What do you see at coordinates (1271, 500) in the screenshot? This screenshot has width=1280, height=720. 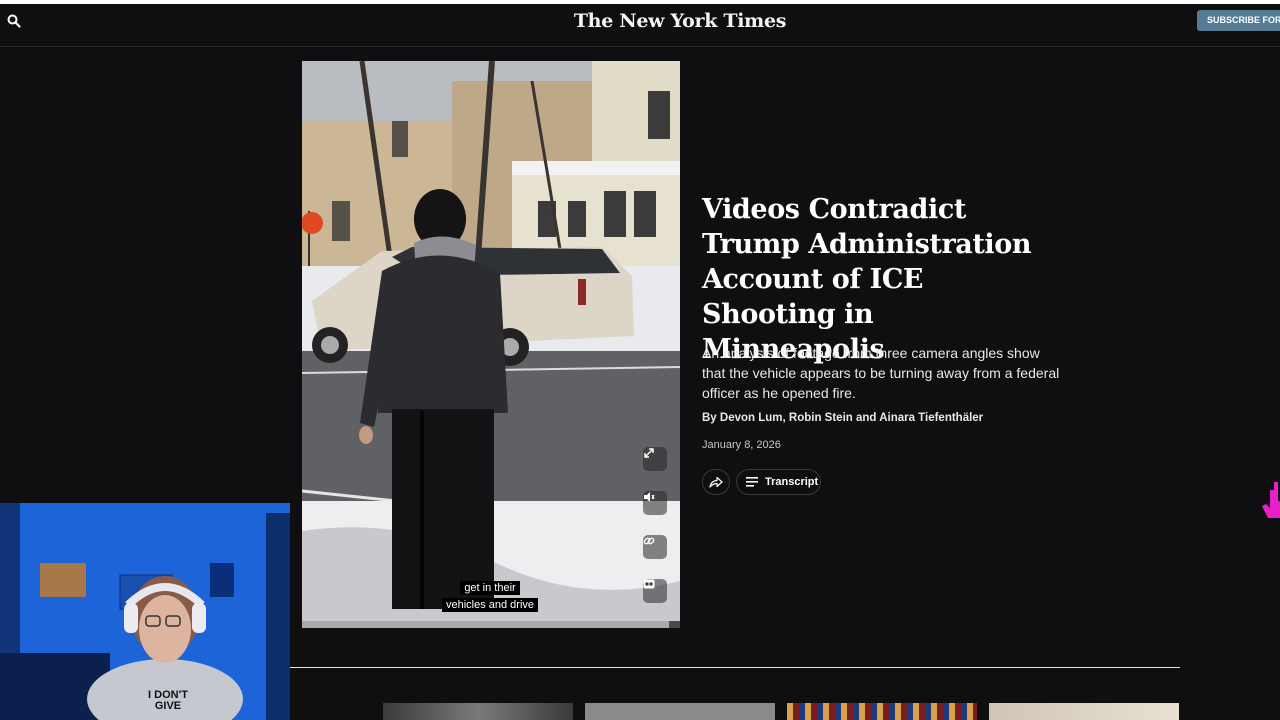 I see `hand-cursor-icon` at bounding box center [1271, 500].